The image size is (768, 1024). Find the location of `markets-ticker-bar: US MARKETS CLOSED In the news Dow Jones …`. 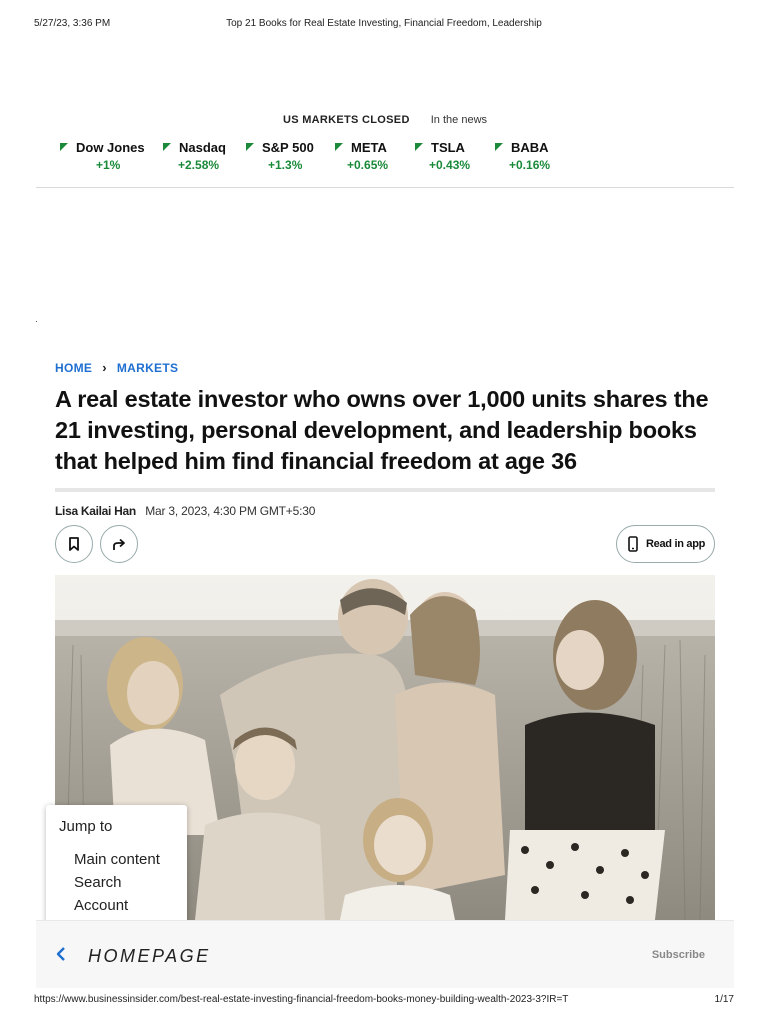

markets-ticker-bar: US MARKETS CLOSED In the news Dow Jones … is located at coordinates (385, 151).